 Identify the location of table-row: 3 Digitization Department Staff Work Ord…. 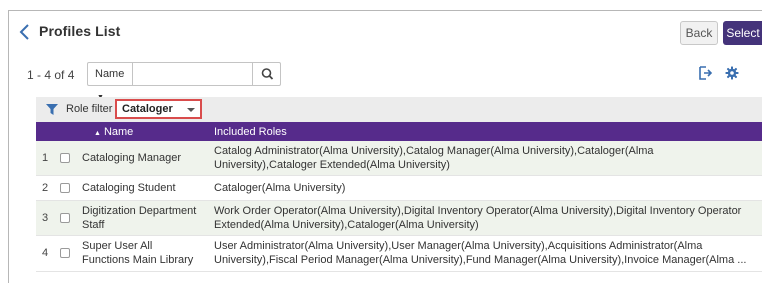
(399, 218).